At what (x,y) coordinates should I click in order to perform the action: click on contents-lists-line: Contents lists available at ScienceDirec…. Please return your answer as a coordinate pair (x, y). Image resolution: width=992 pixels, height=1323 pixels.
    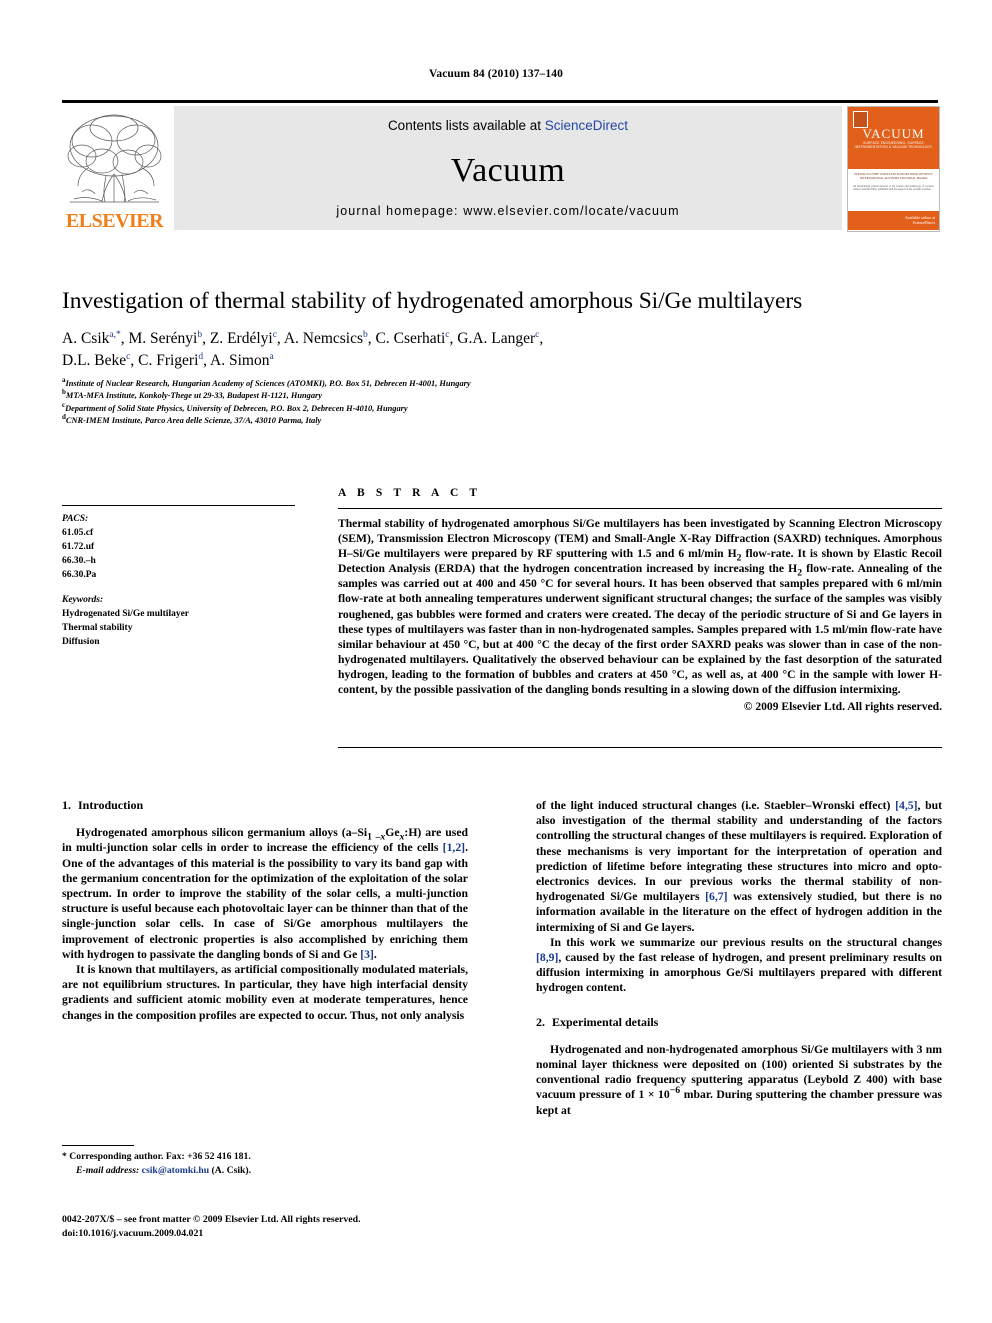
    Looking at the image, I should click on (508, 125).